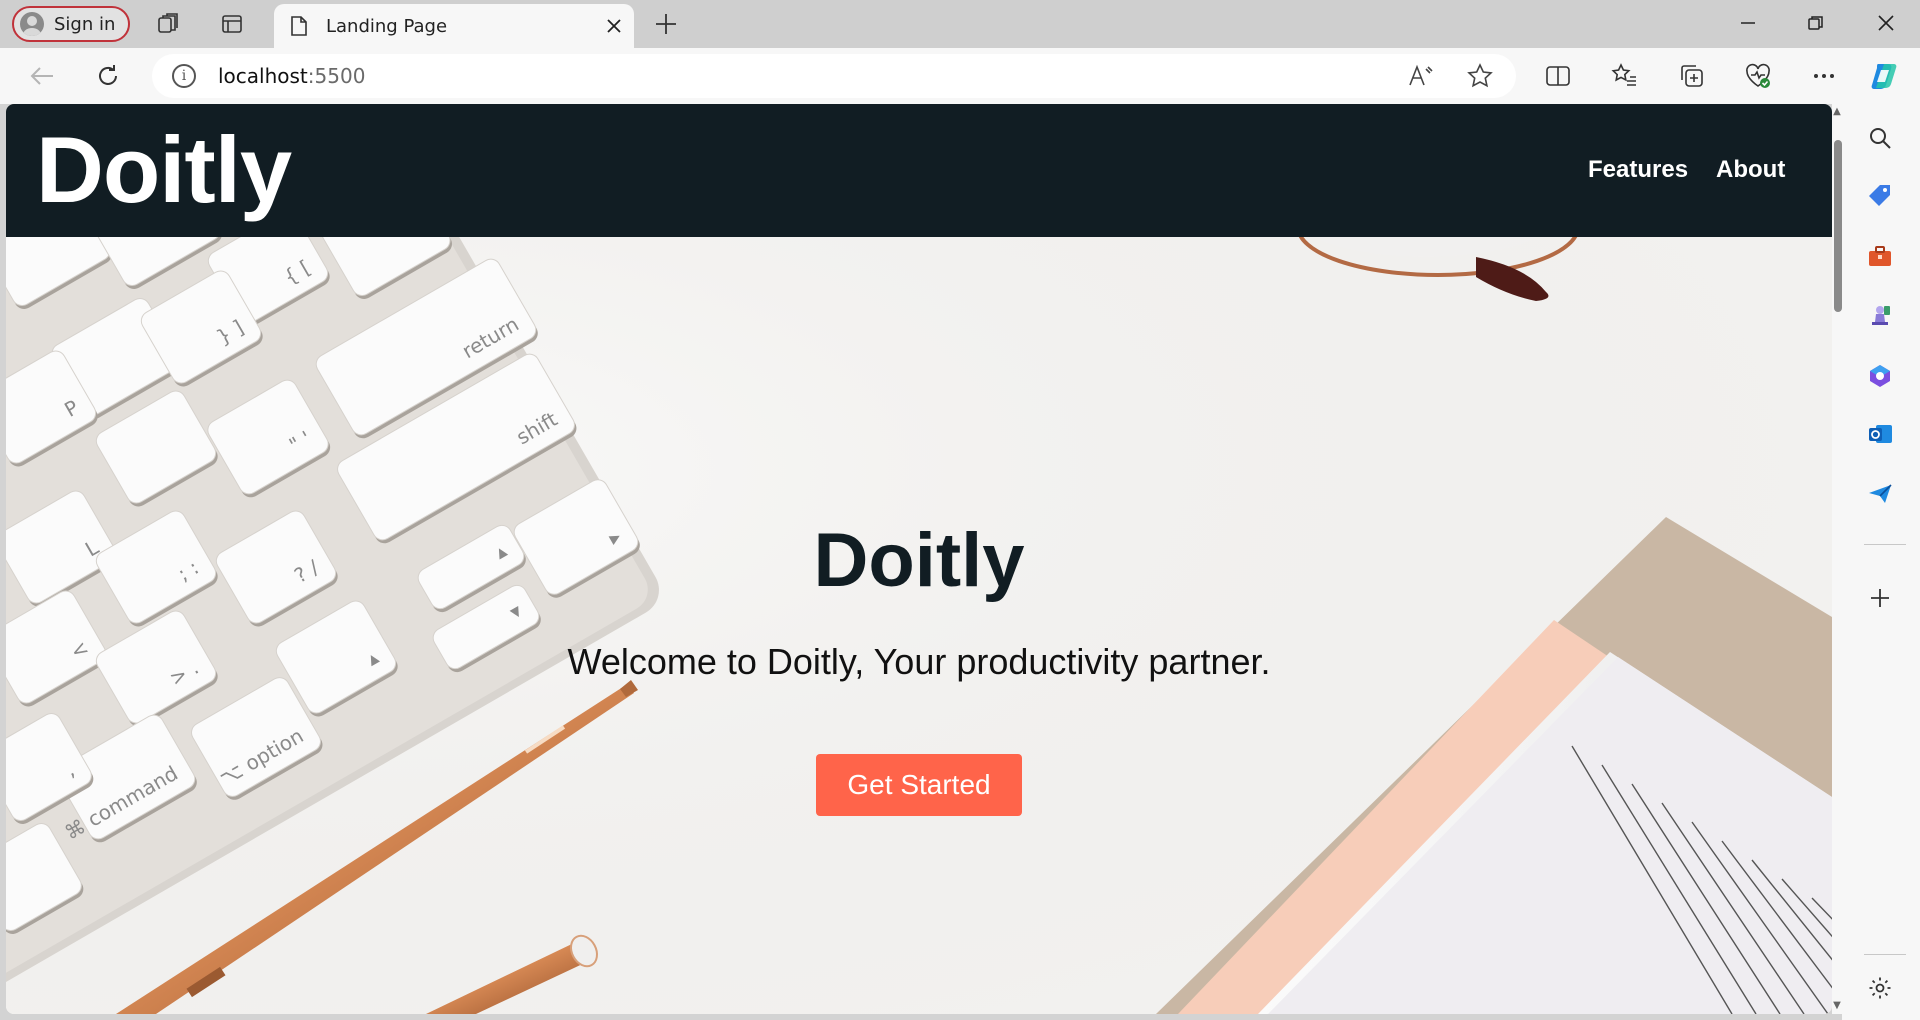  I want to click on close-tab-icon, so click(614, 26).